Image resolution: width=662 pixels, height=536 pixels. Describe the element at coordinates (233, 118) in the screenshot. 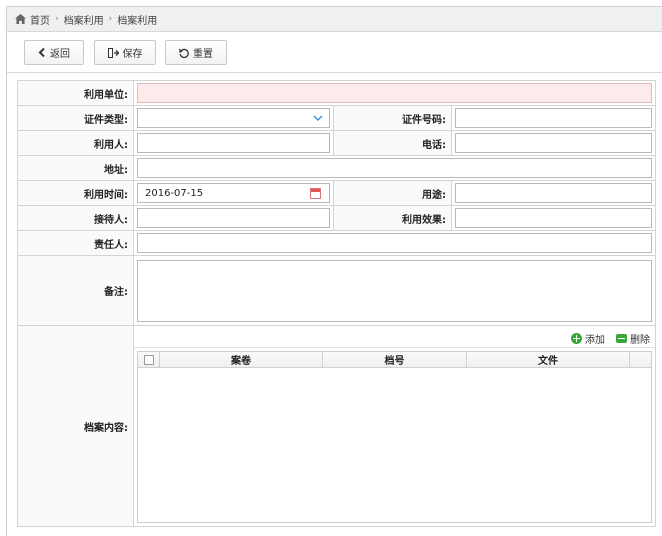

I see `id-type-select` at that location.